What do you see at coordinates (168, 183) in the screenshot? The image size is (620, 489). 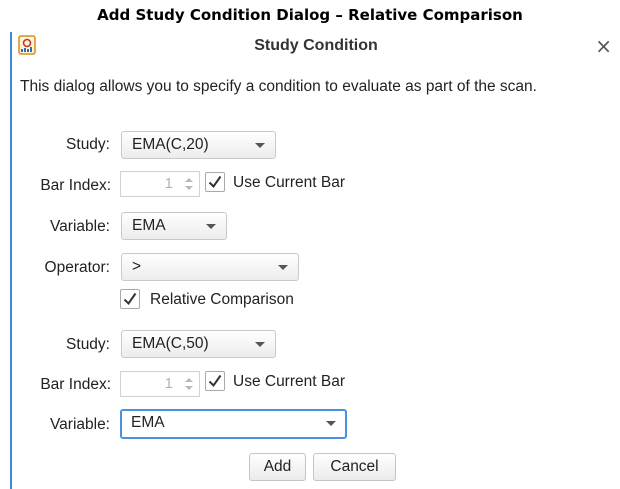 I see `bar-index-value: 1` at bounding box center [168, 183].